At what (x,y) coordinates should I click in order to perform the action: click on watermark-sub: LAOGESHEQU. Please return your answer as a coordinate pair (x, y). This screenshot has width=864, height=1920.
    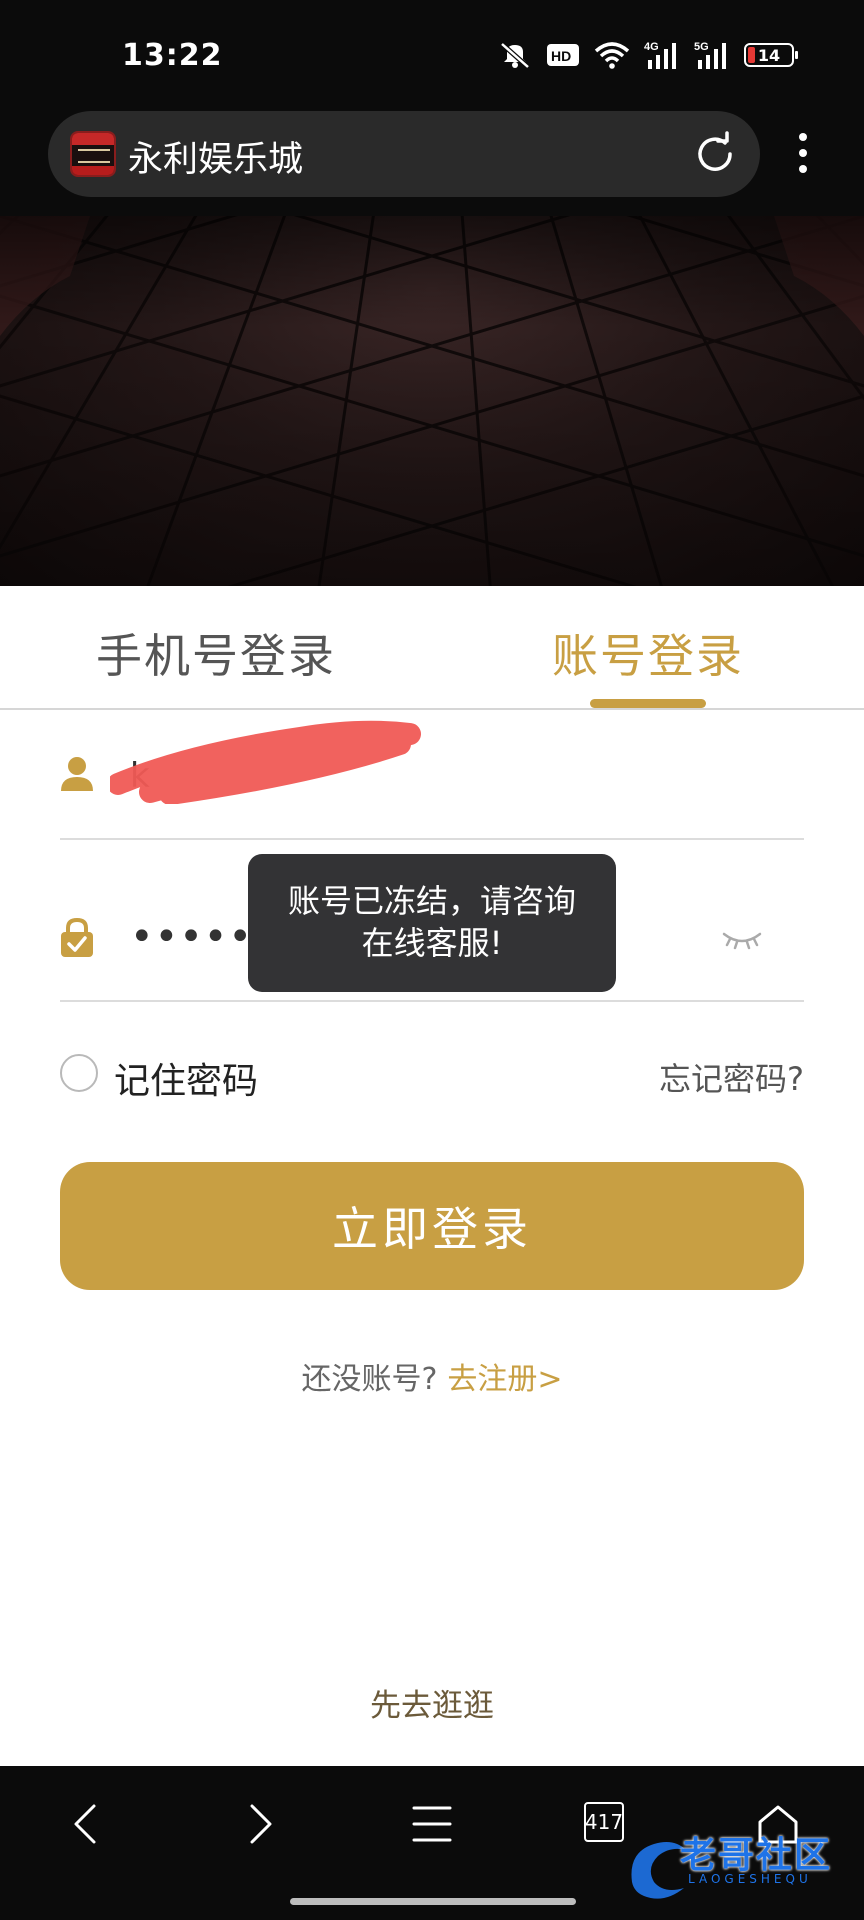
    Looking at the image, I should click on (750, 1879).